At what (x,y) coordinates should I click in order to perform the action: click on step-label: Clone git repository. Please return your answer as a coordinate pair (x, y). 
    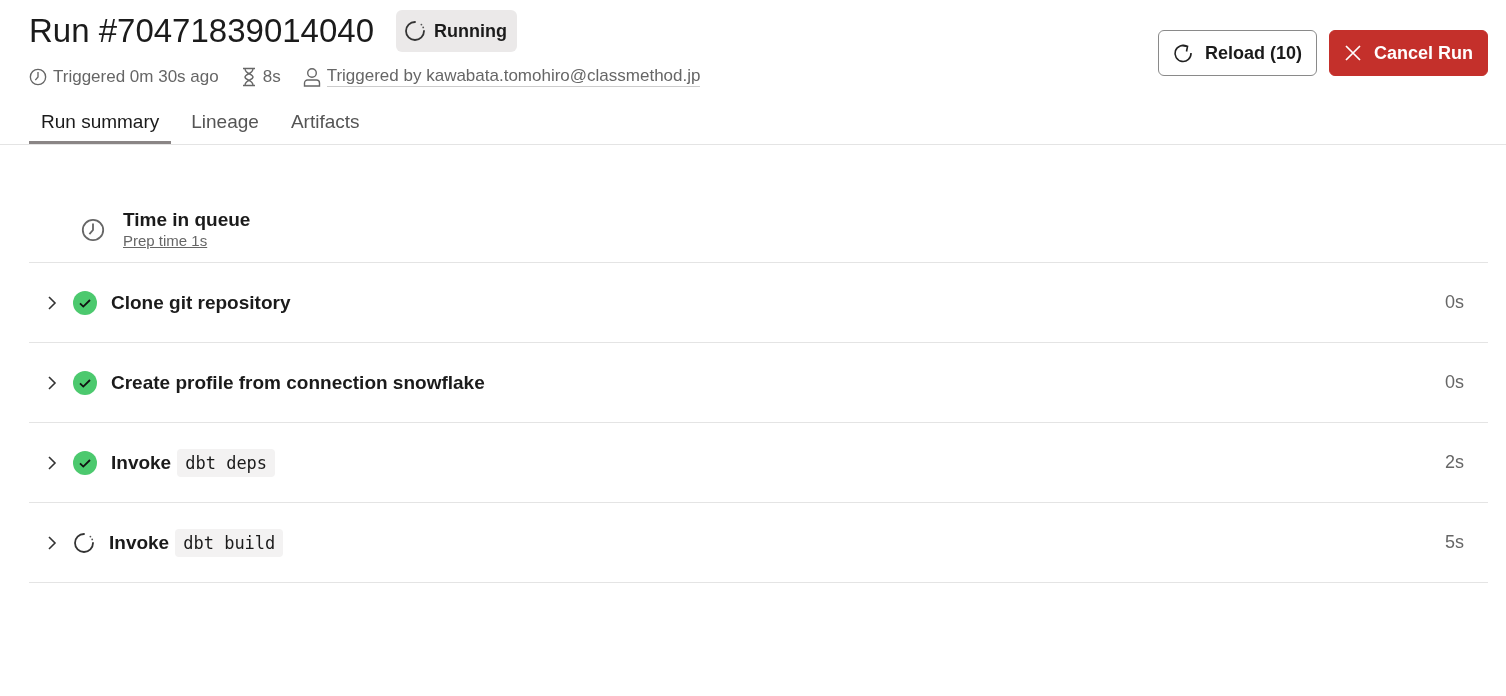
    Looking at the image, I should click on (201, 302).